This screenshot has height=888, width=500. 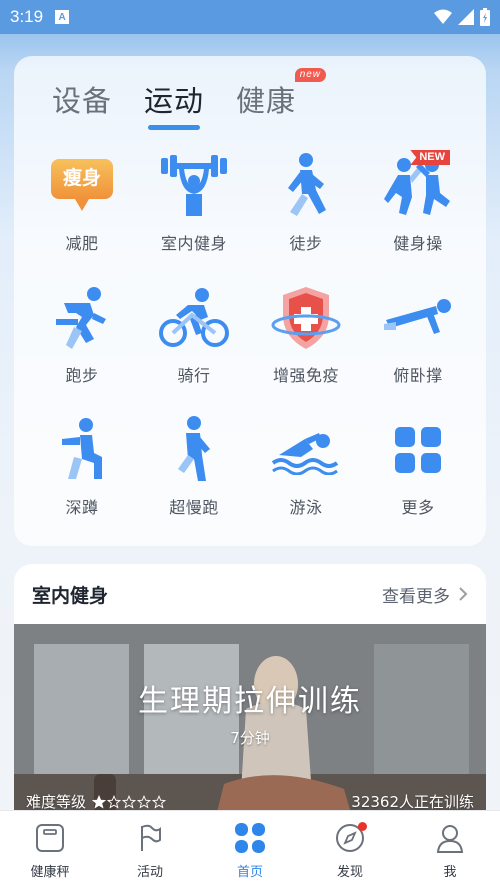 I want to click on sport-label: 更多, so click(x=418, y=507).